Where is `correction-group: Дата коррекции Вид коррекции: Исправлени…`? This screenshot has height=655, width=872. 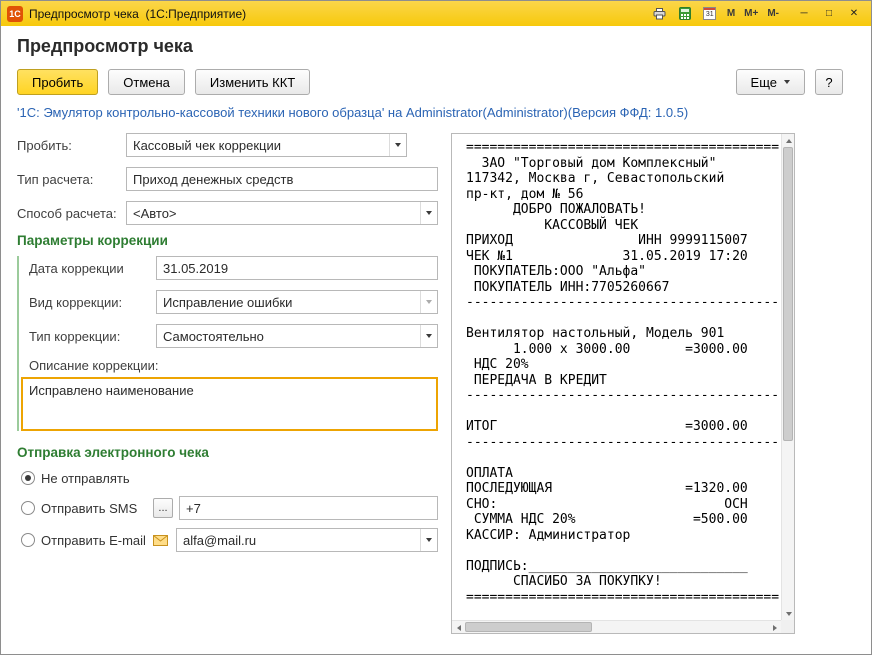
correction-group: Дата коррекции Вид коррекции: Исправлени… is located at coordinates (227, 343).